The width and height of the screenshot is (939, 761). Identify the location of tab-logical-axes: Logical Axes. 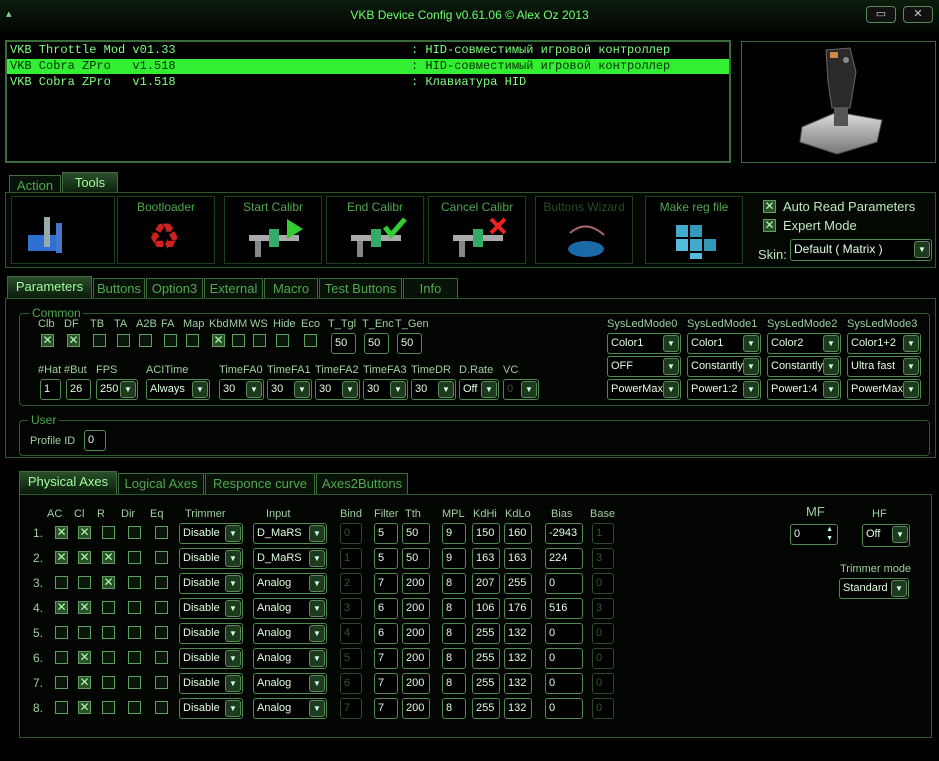
(161, 483).